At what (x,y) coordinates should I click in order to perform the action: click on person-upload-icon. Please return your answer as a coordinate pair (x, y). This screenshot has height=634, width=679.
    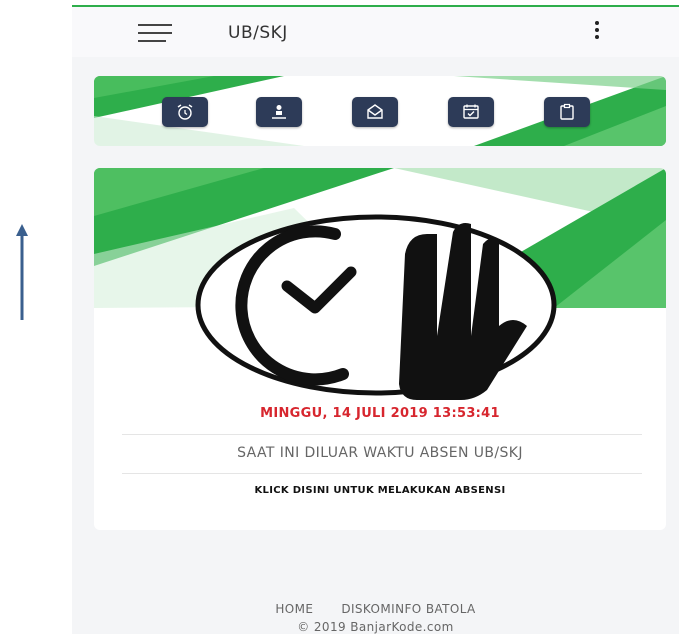
    Looking at the image, I should click on (279, 112).